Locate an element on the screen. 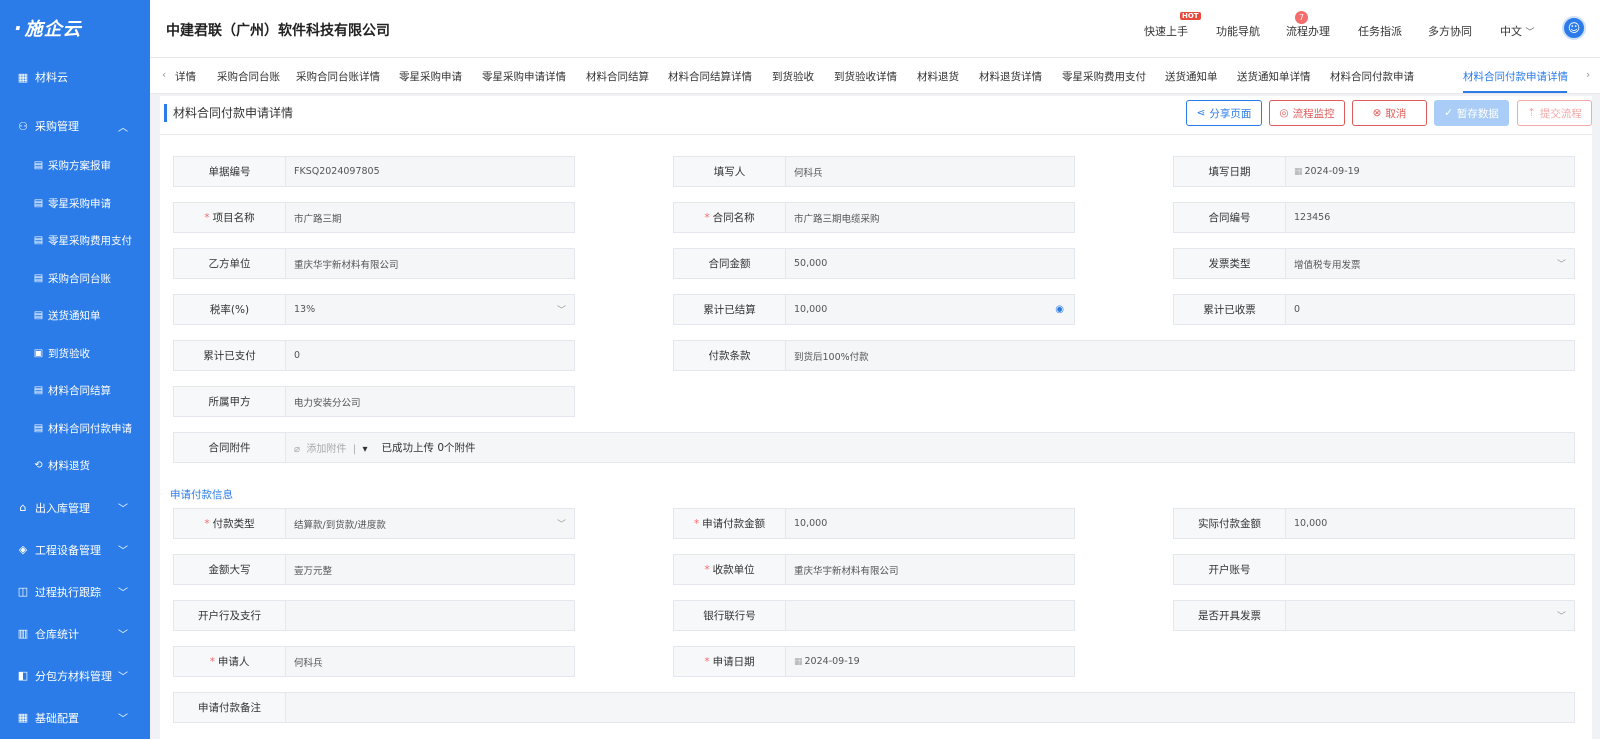  tab-item: 到货验收详情 is located at coordinates (865, 76).